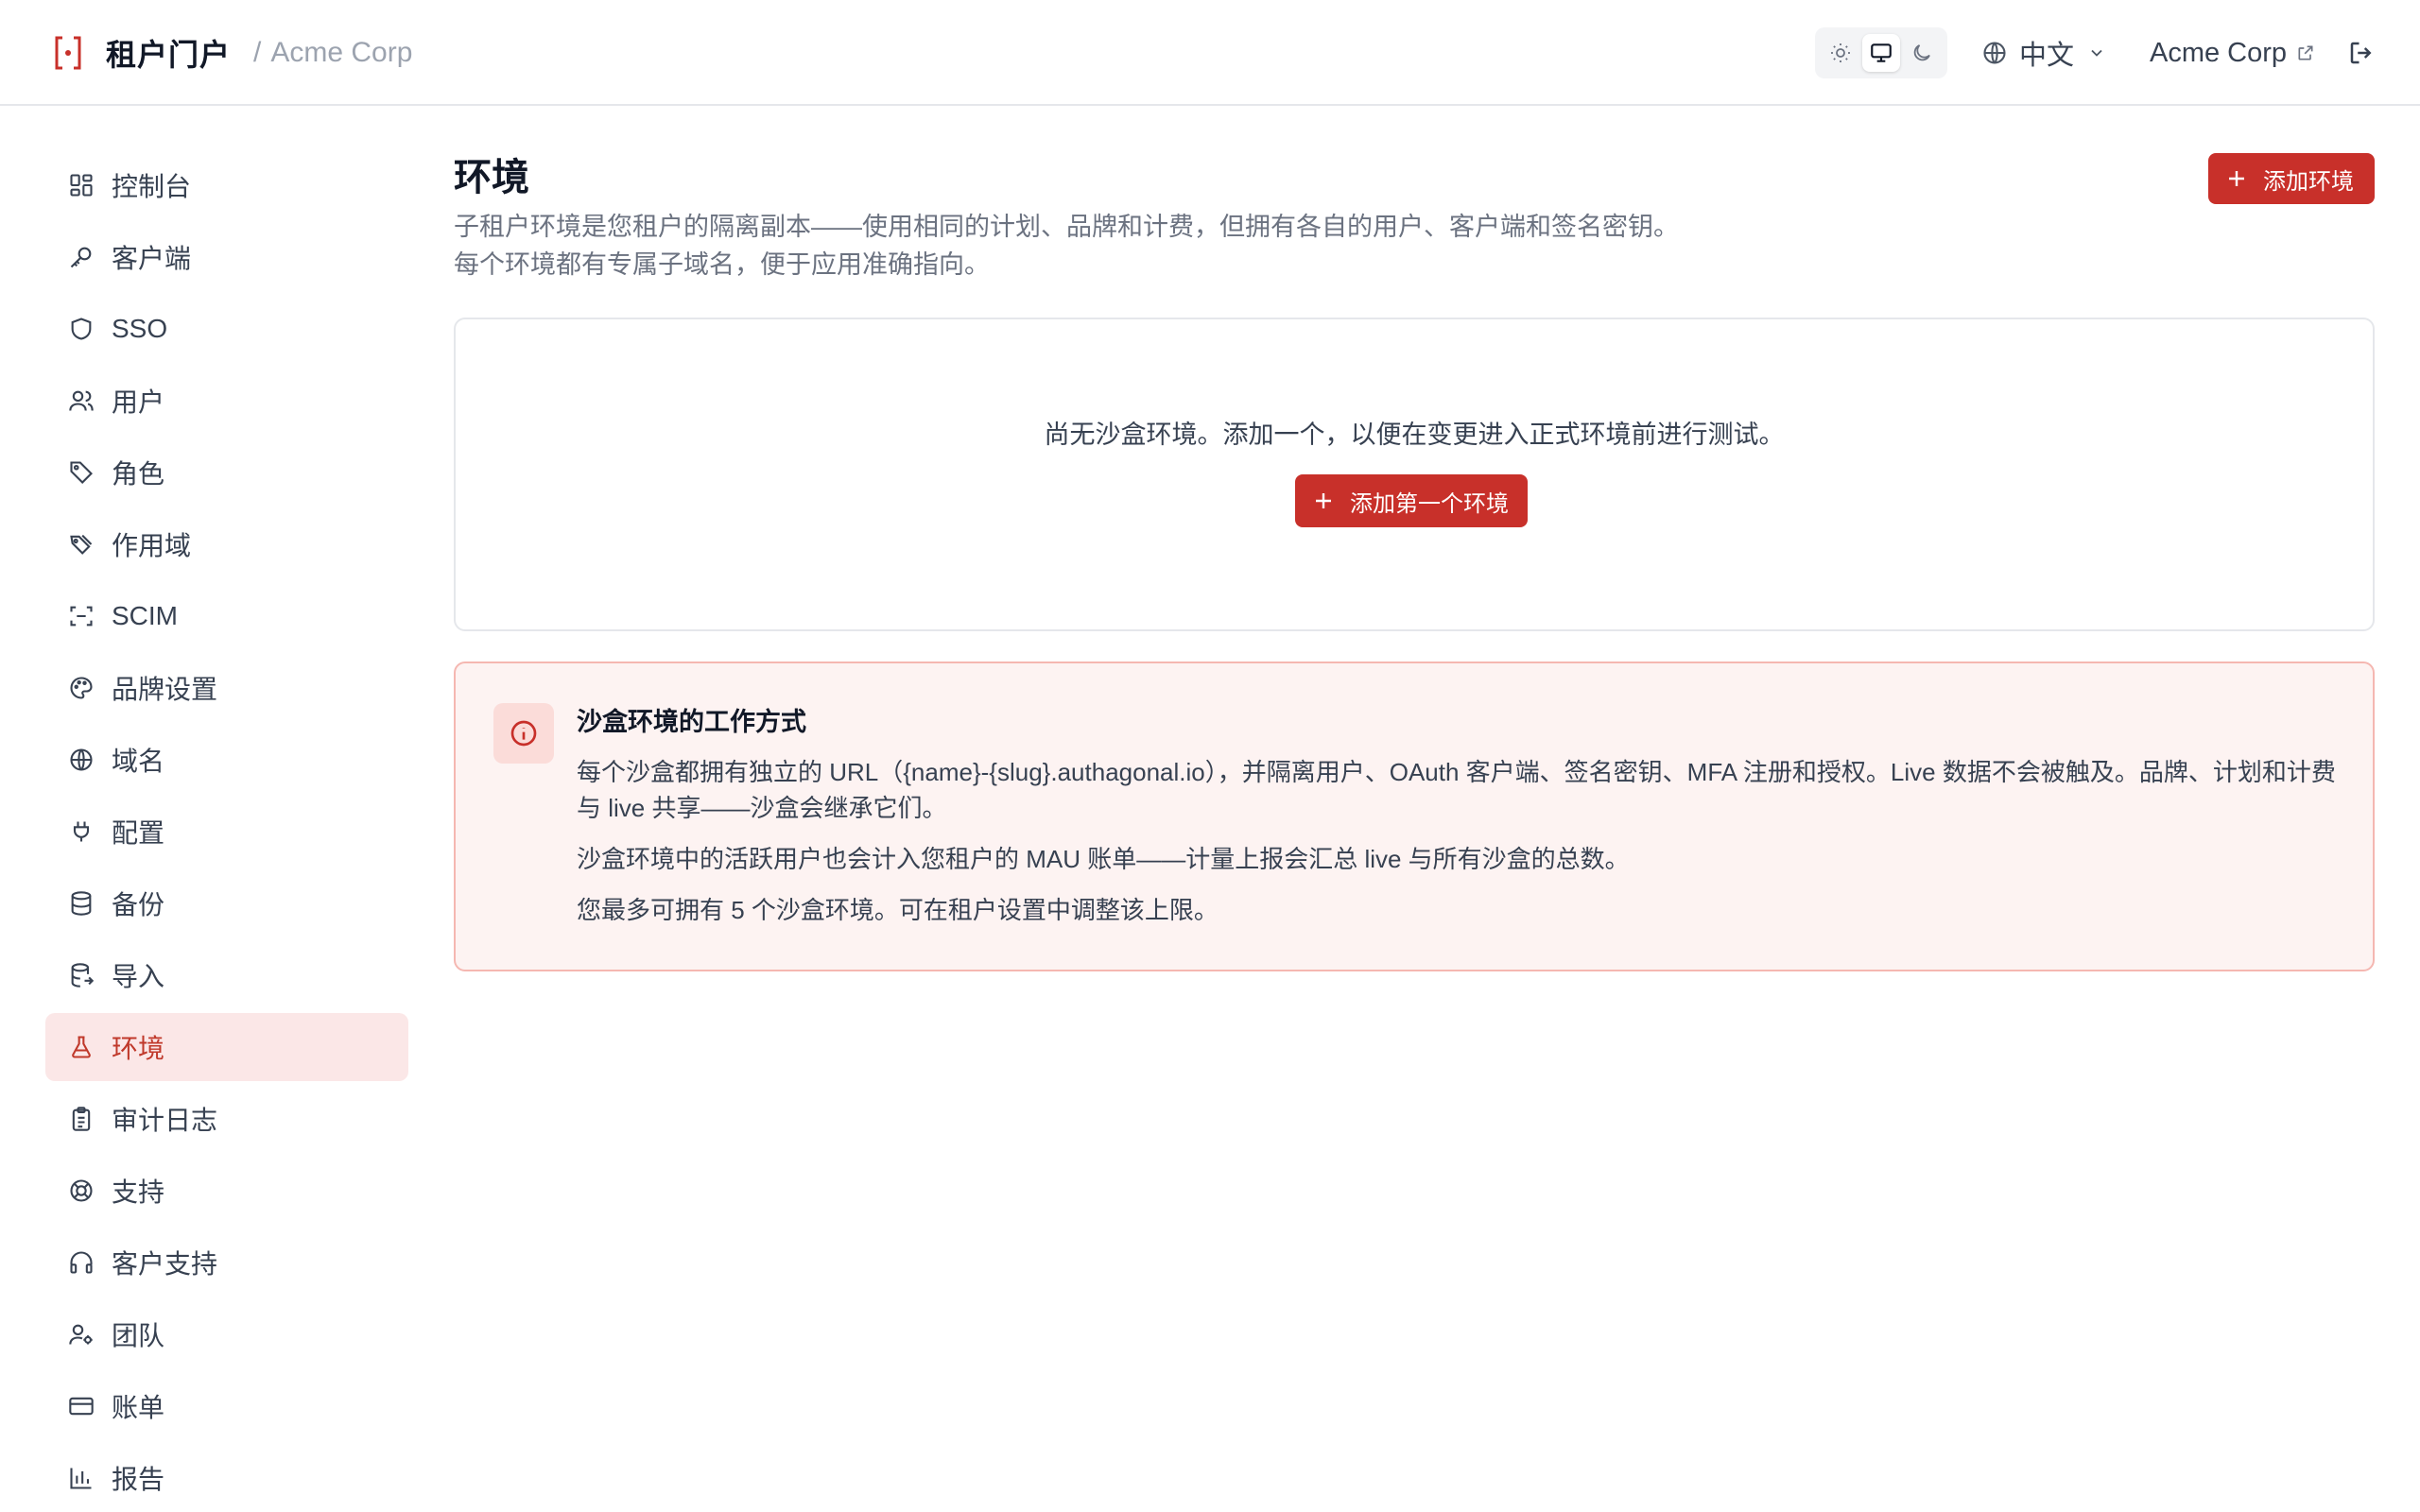  What do you see at coordinates (226, 1478) in the screenshot?
I see `sidebar-item-reports: 报告` at bounding box center [226, 1478].